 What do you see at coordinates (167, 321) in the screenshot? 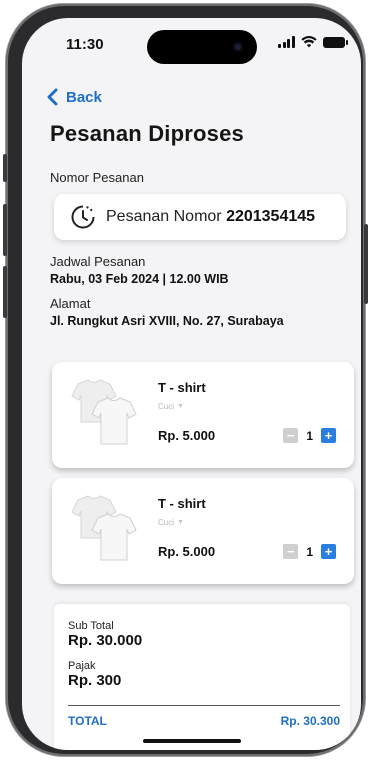
I see `address-value: Jl. Rungkut Asri XVIII, No. 27, Surabaya` at bounding box center [167, 321].